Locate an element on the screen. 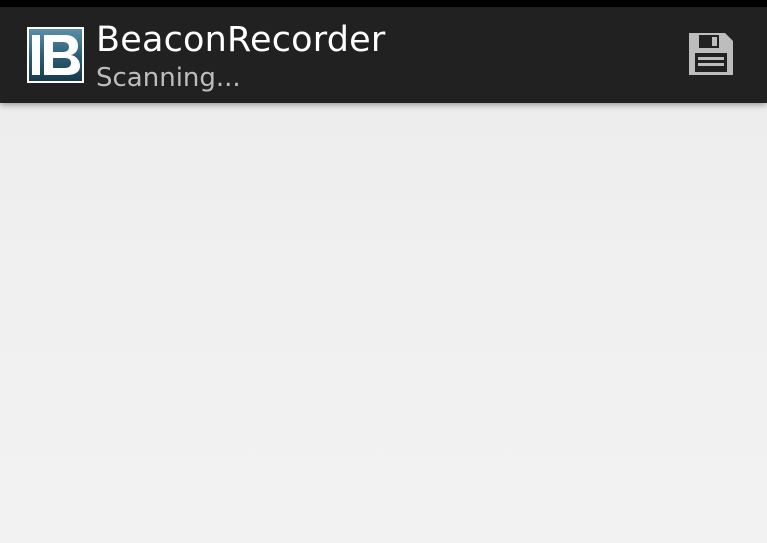 The image size is (767, 543). save-floppy-icon is located at coordinates (711, 56).